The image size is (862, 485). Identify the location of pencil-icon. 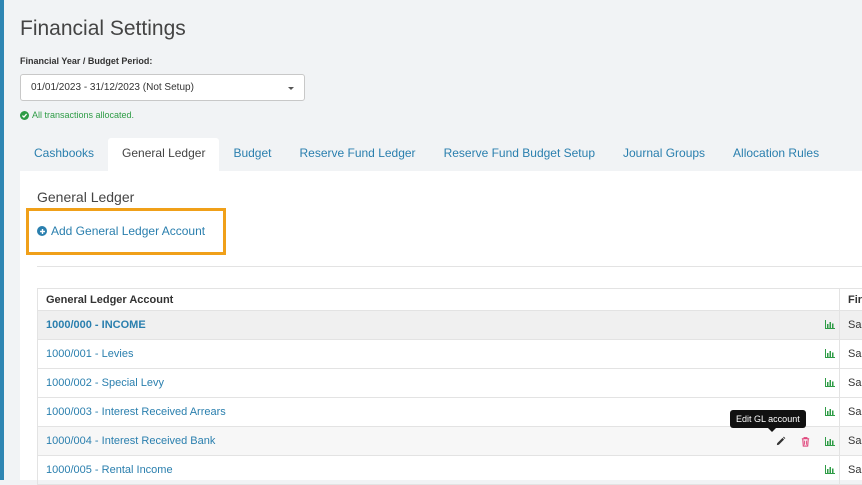
(780, 441).